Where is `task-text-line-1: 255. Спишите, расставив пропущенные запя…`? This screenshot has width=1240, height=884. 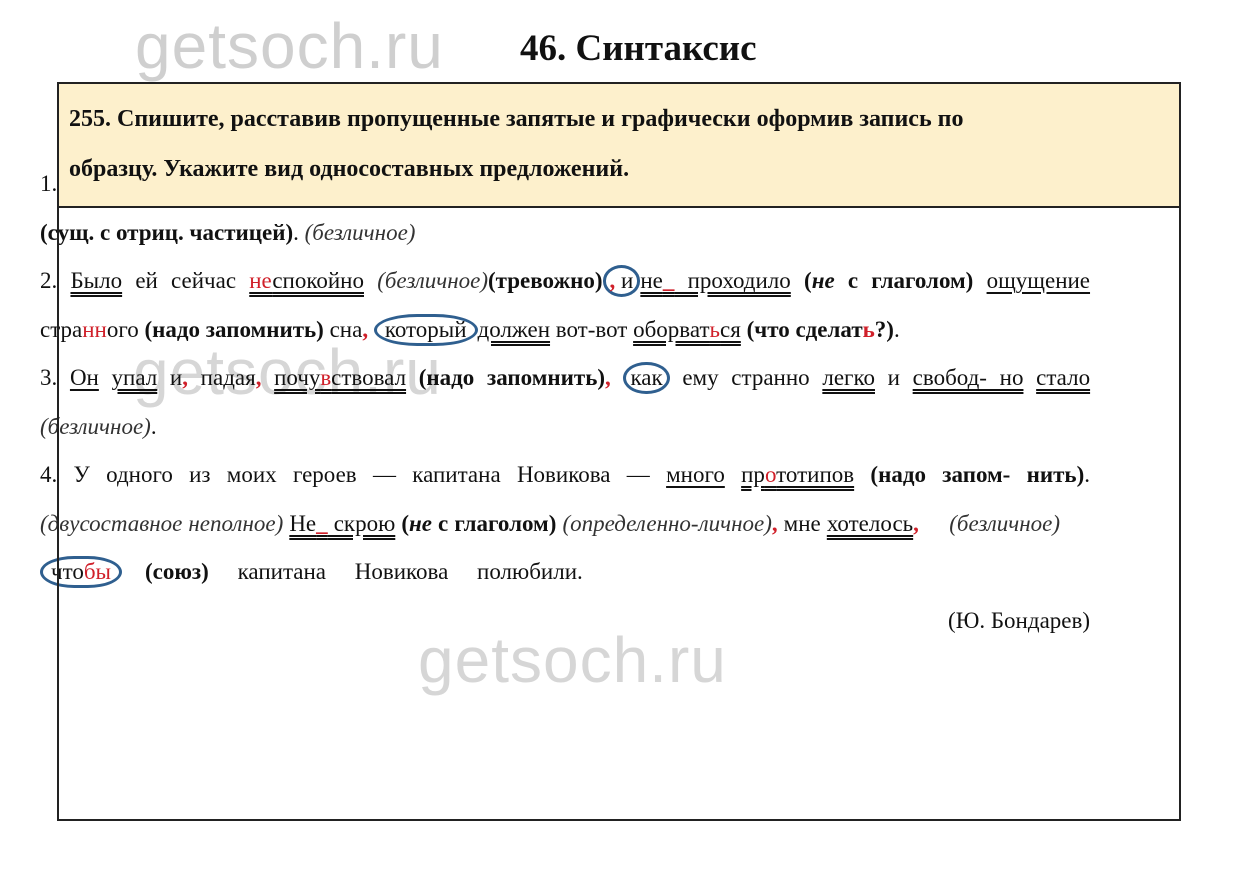 task-text-line-1: 255. Спишите, расставив пропущенные запя… is located at coordinates (516, 119).